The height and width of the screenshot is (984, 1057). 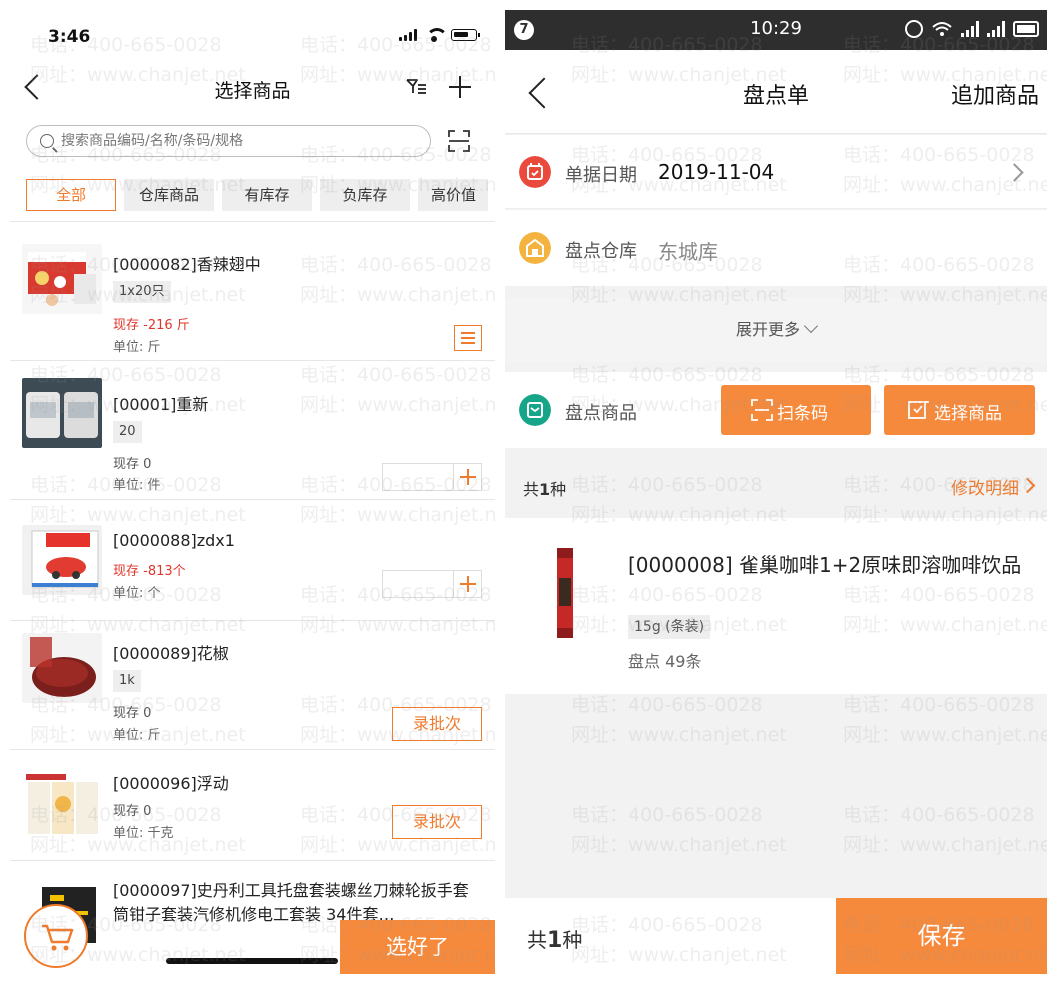 I want to click on expand-more-toggle: 展开更多, so click(x=776, y=330).